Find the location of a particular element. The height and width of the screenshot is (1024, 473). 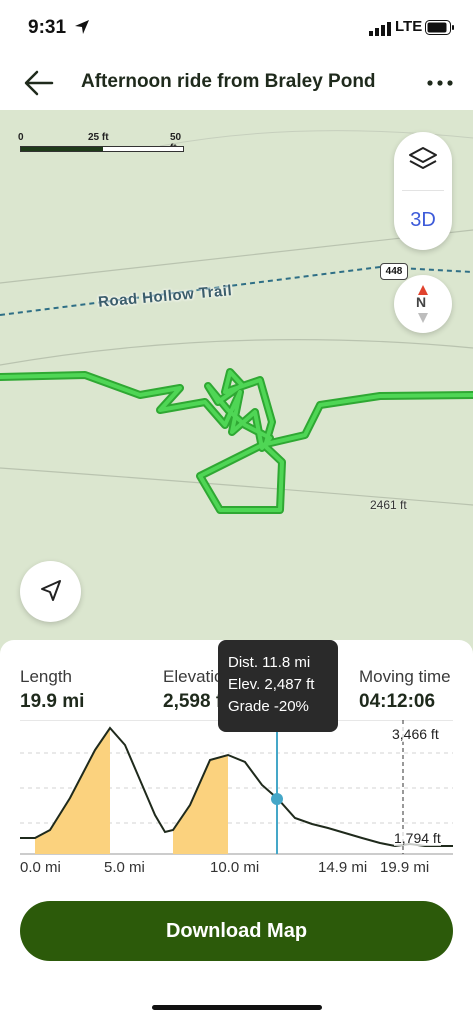

arrow-left-icon is located at coordinates (39, 83).